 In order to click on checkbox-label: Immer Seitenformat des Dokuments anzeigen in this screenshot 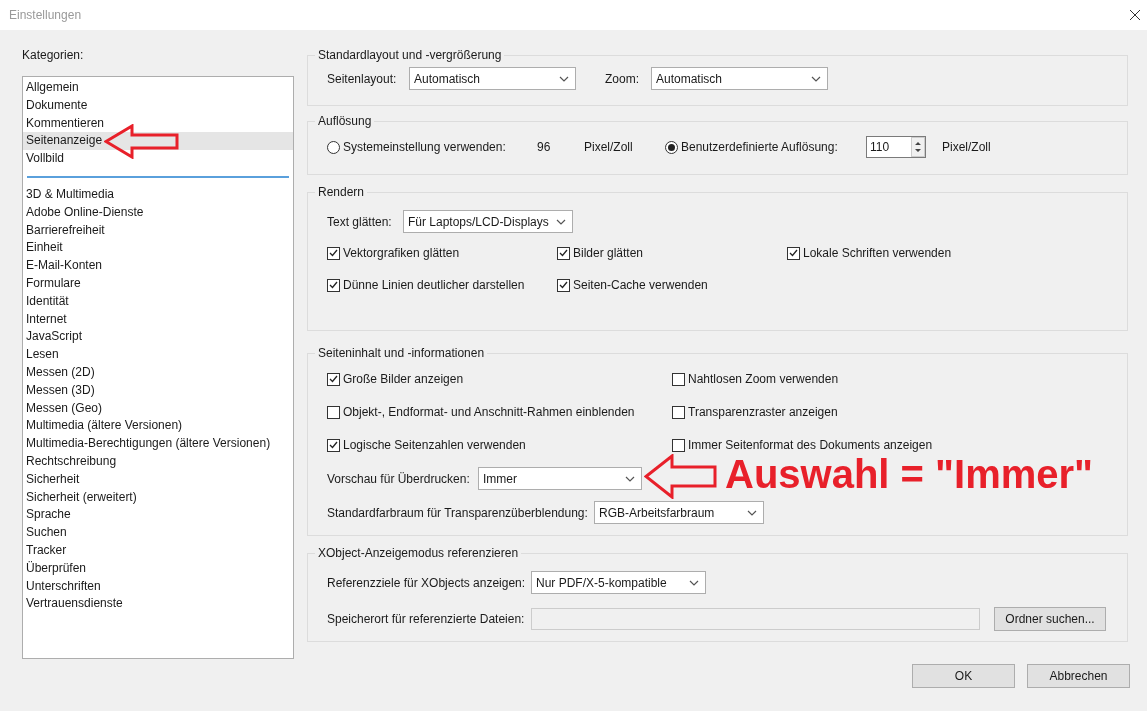, I will do `click(810, 445)`.